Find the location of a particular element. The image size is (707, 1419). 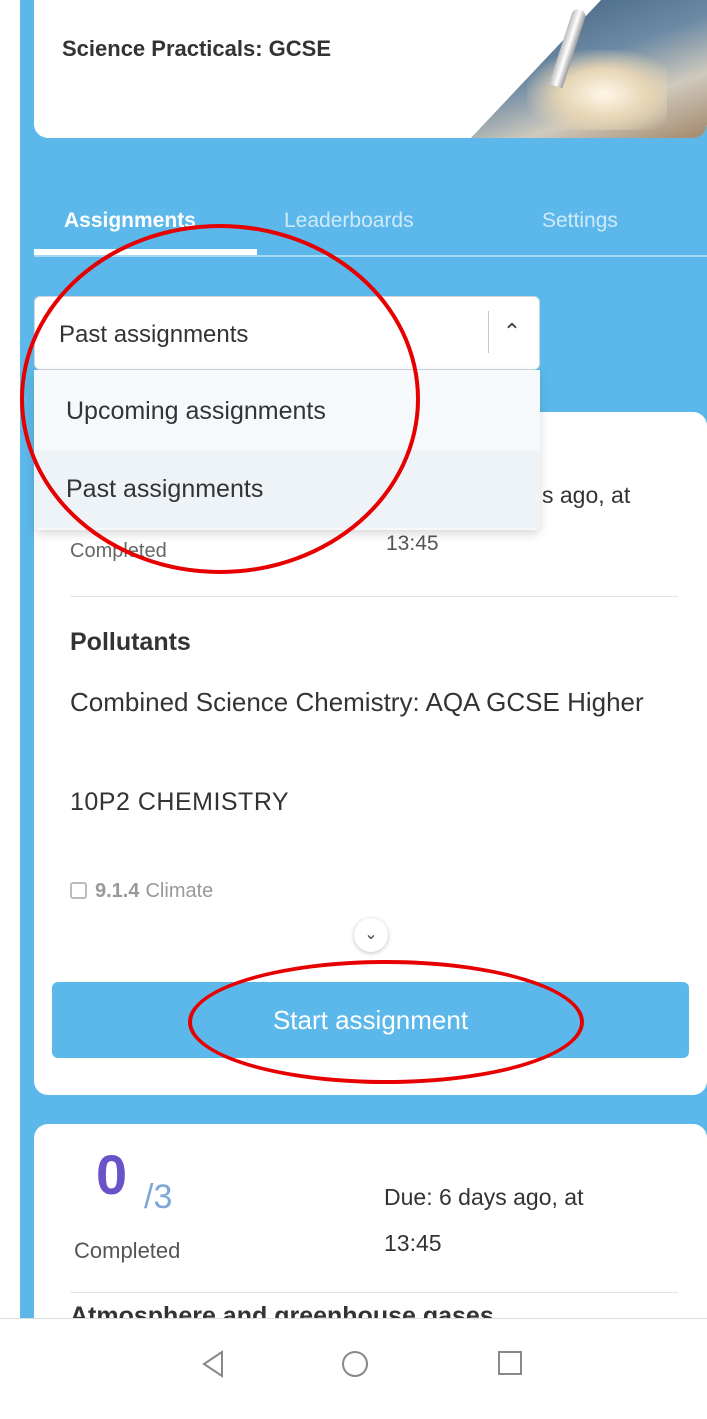

course-title: Science Practicals: GCSE is located at coordinates (197, 48).